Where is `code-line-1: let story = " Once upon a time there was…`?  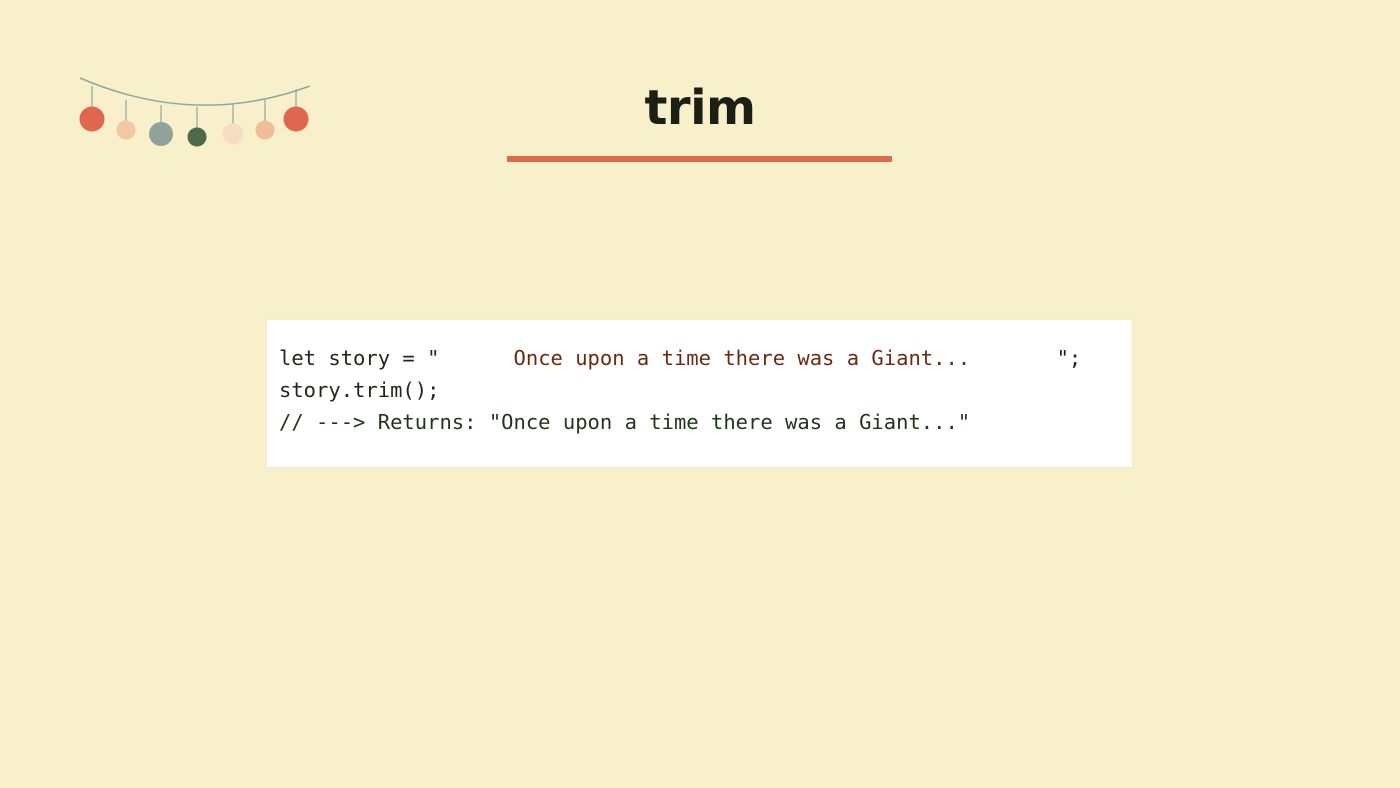
code-line-1: let story = " Once upon a time there was… is located at coordinates (705, 358).